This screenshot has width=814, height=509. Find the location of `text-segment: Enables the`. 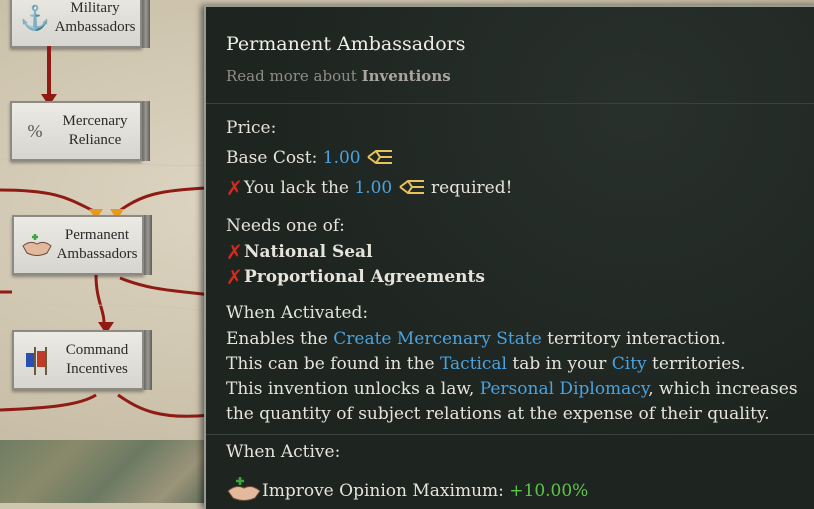

text-segment: Enables the is located at coordinates (280, 339).